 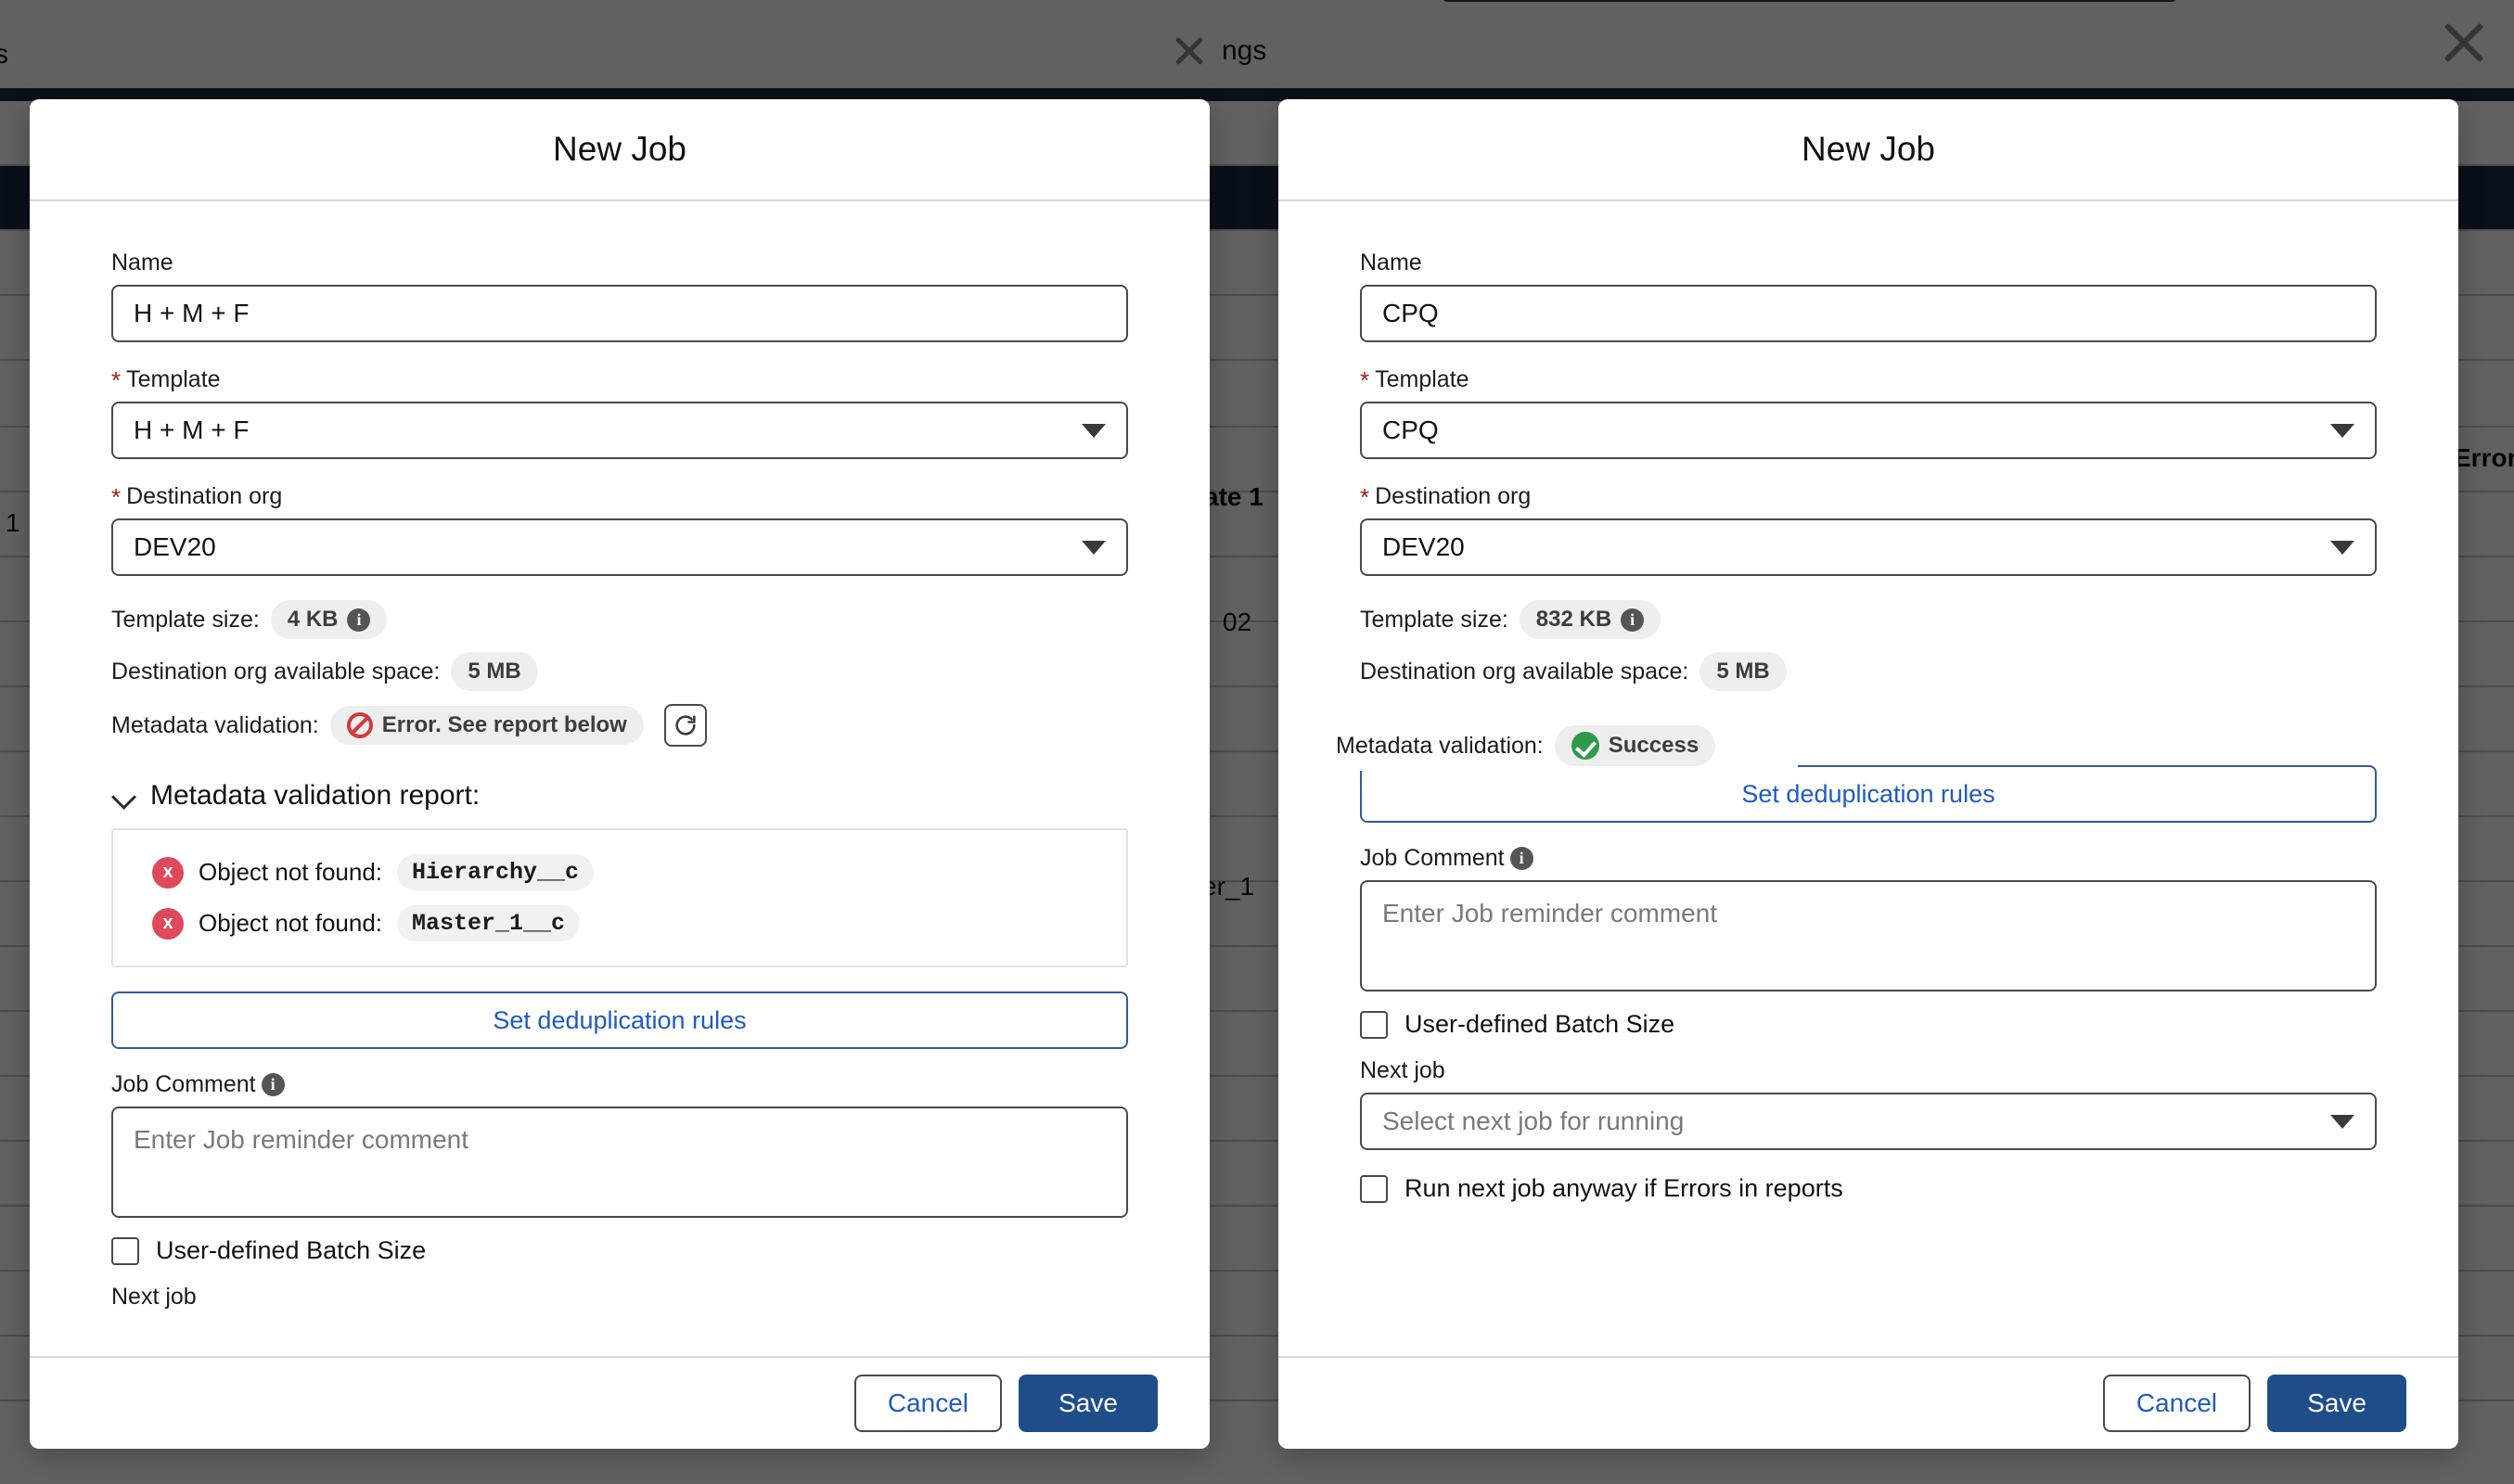 What do you see at coordinates (619, 797) in the screenshot?
I see `report-header: Metadata validation report:` at bounding box center [619, 797].